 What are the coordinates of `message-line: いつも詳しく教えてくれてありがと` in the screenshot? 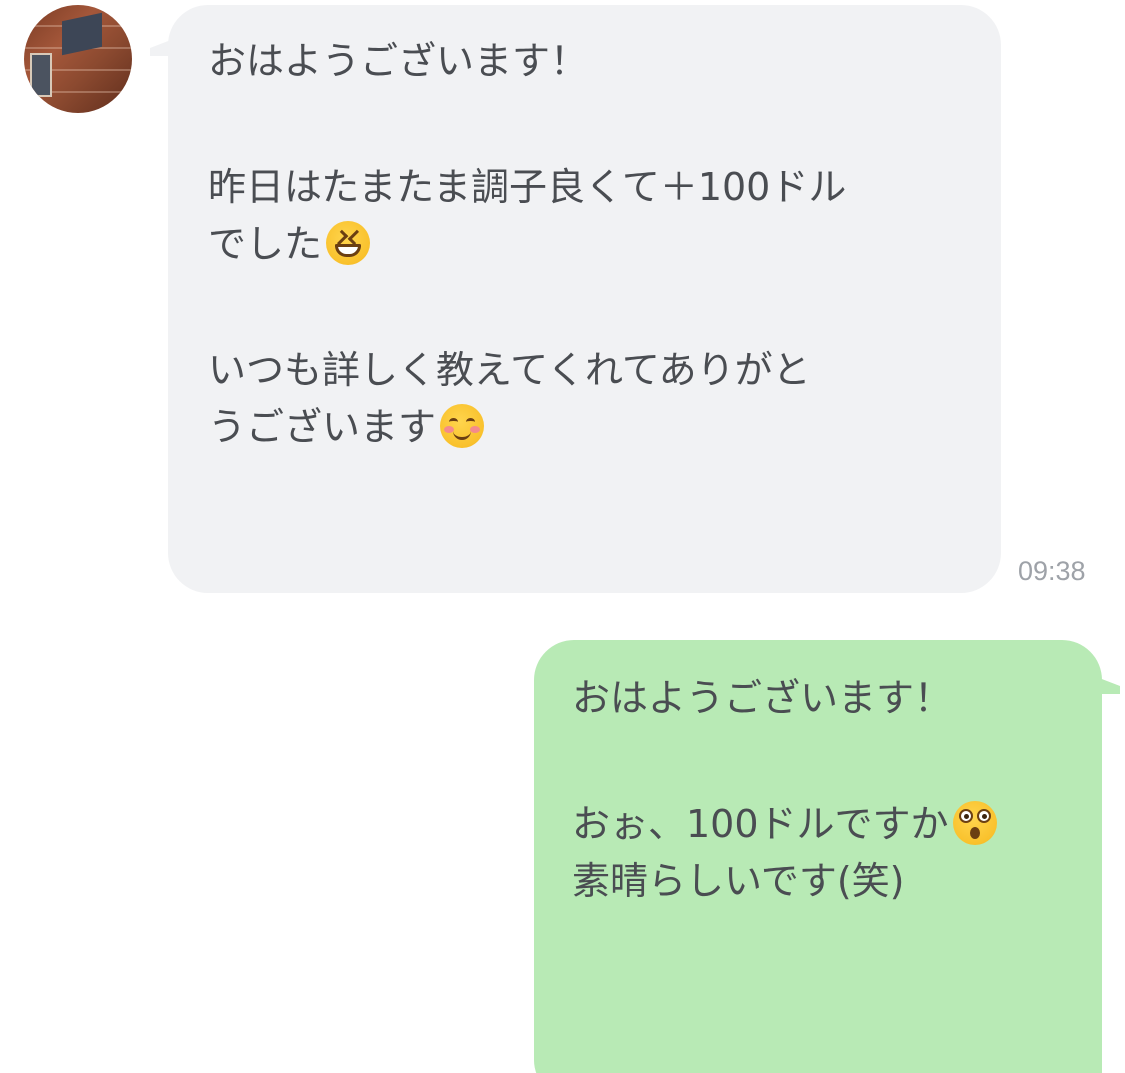 It's located at (509, 370).